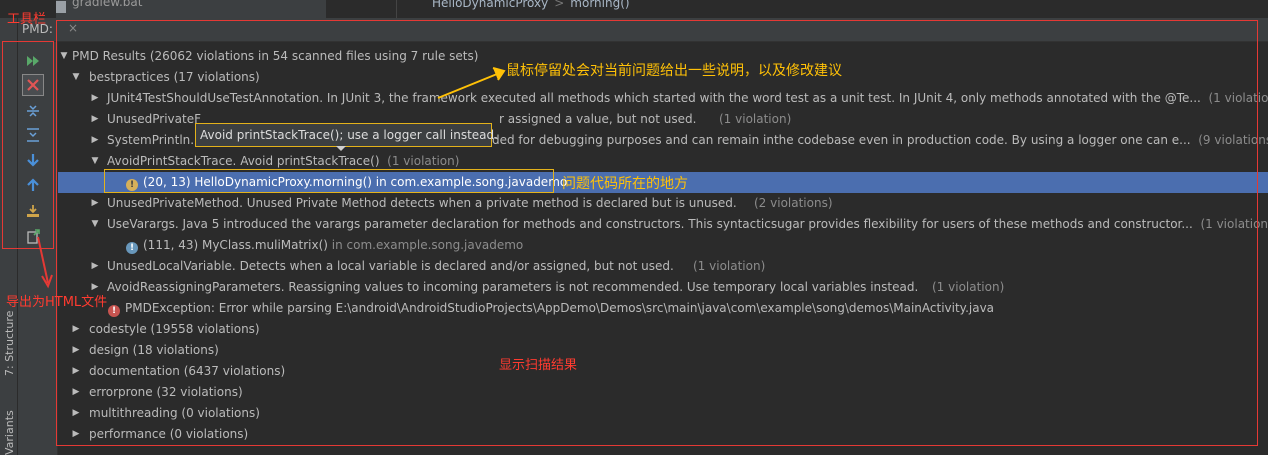 The height and width of the screenshot is (455, 1268). I want to click on editor-top-strip: gradlew.bat HelloDynamicProxy > morning(), so click(634, 9).